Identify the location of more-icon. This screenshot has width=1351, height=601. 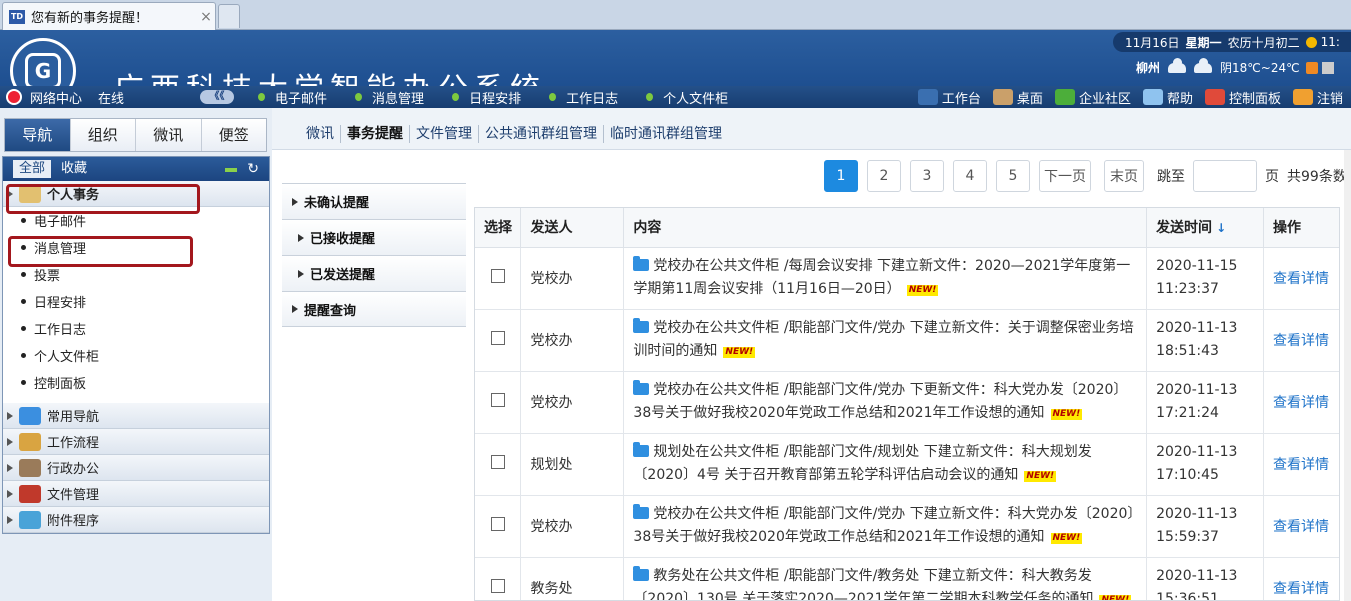
(1327, 67).